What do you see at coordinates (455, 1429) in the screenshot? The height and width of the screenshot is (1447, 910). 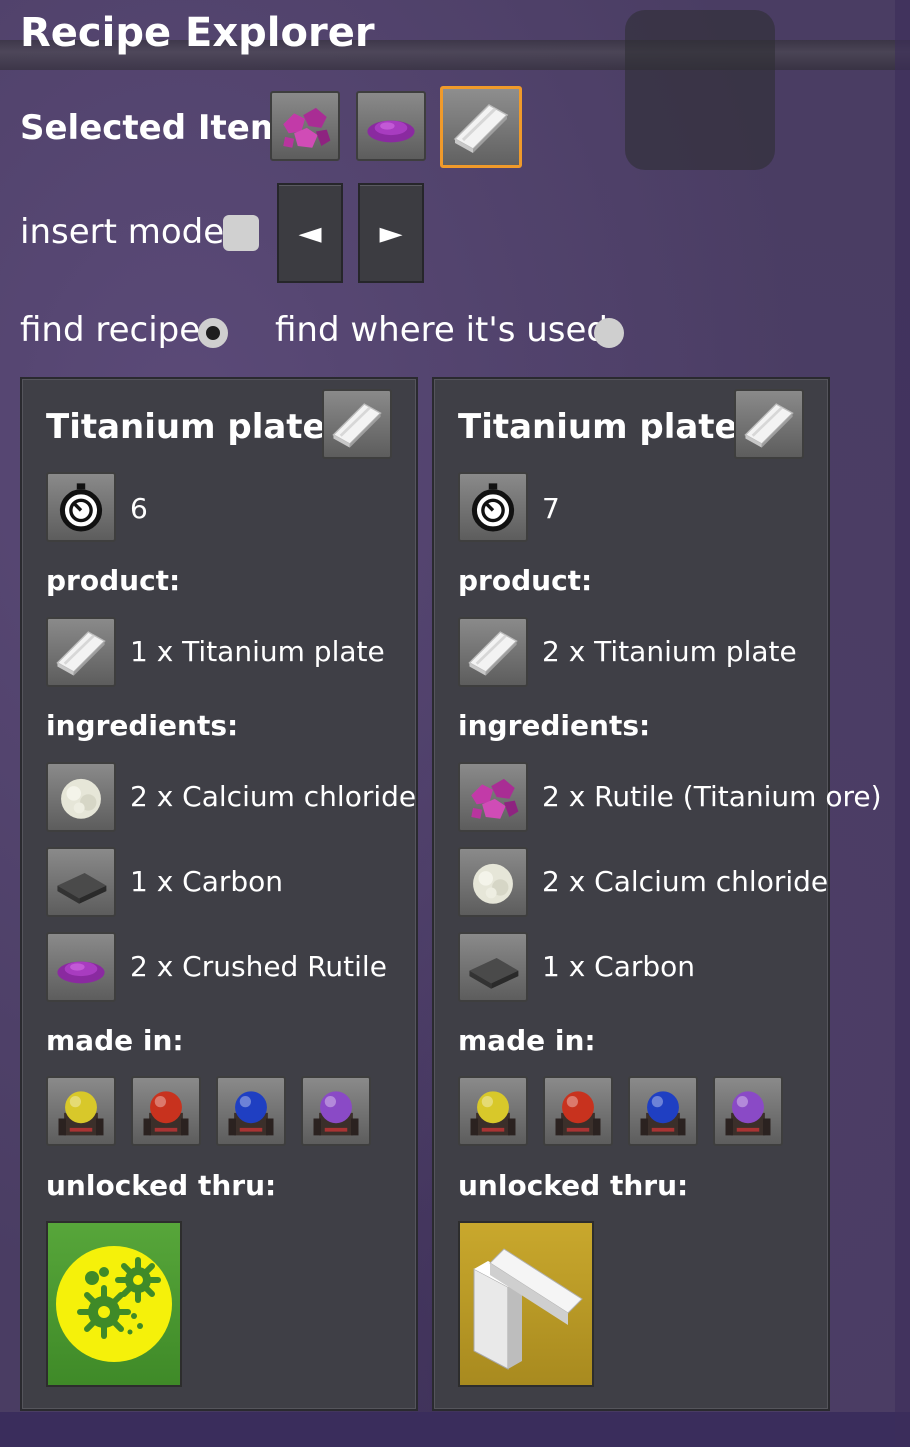 I see `background-ground` at bounding box center [455, 1429].